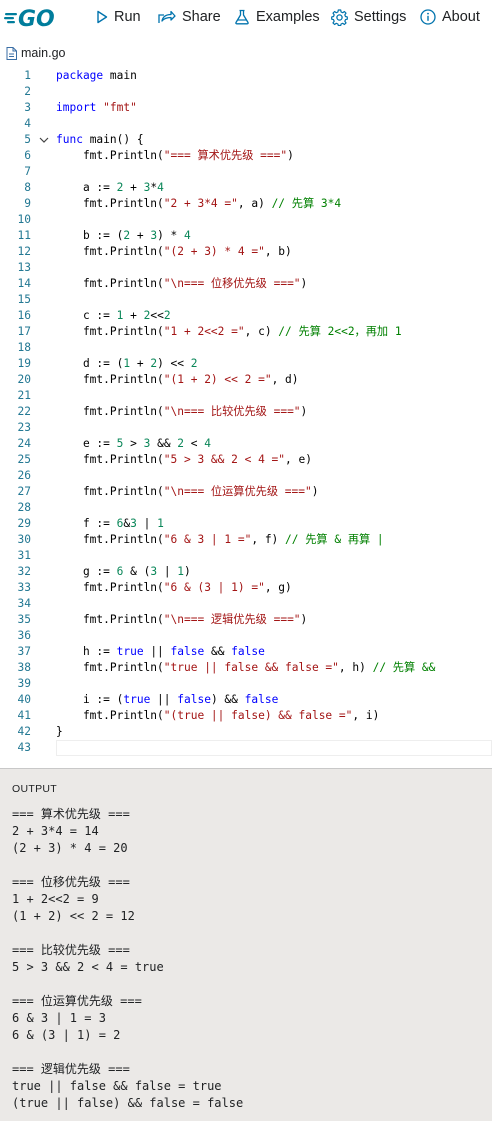  I want to click on code-line: 21, so click(246, 396).